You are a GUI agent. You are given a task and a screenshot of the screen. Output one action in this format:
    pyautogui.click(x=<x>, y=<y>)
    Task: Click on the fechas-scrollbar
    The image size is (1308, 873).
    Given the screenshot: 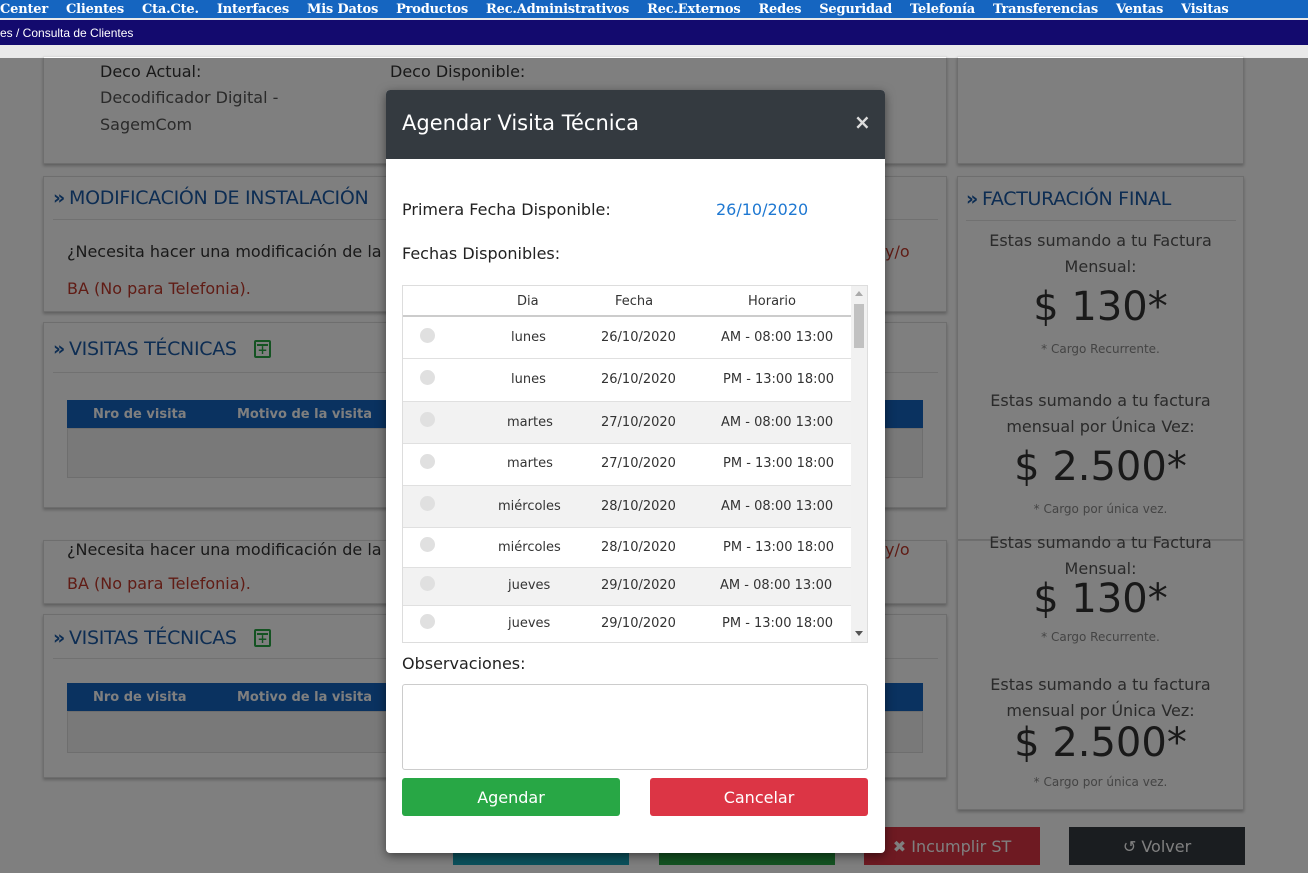 What is the action you would take?
    pyautogui.click(x=859, y=464)
    